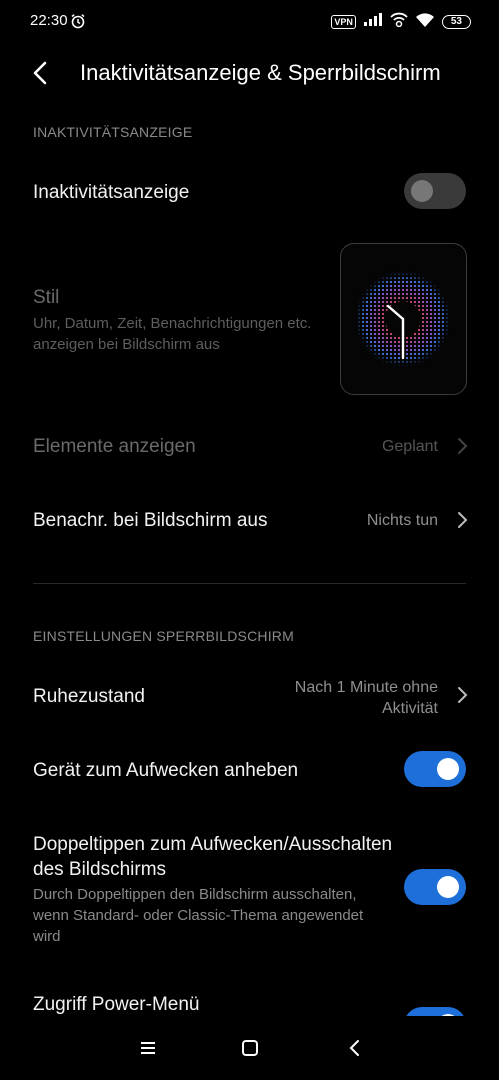 This screenshot has height=1080, width=499. What do you see at coordinates (435, 887) in the screenshot?
I see `double-tap-toggle` at bounding box center [435, 887].